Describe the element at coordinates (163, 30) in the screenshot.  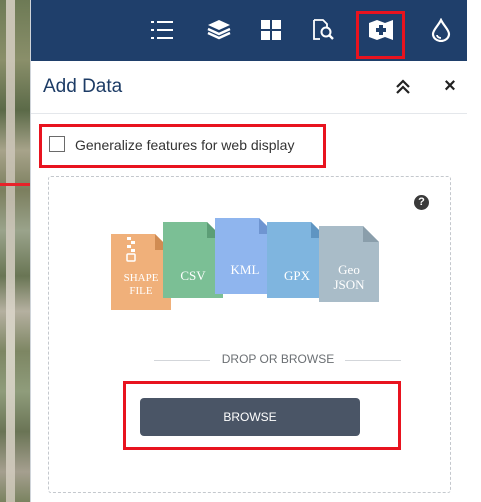
I see `list-icon` at that location.